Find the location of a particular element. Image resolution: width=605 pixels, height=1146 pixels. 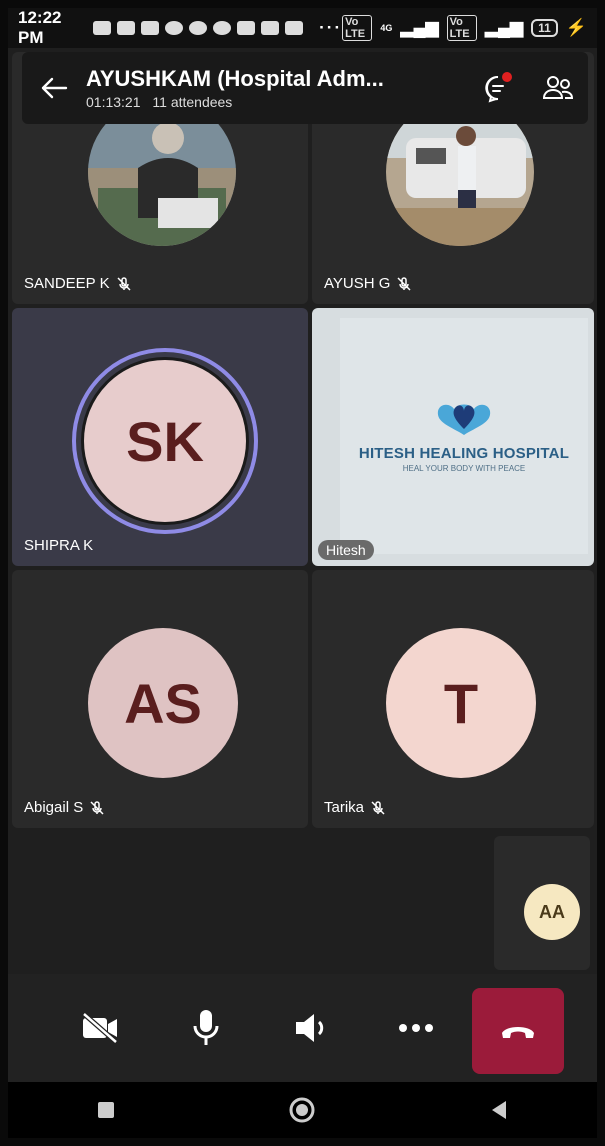

participant-name-row: Abigail S is located at coordinates (64, 807).